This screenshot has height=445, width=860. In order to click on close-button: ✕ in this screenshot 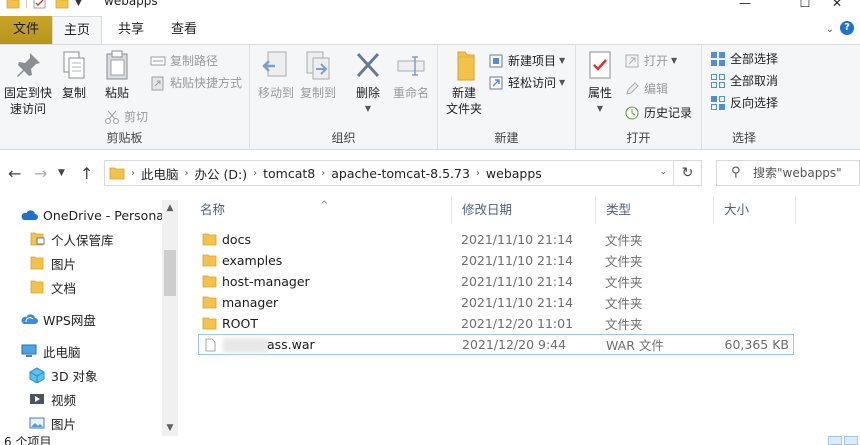, I will do `click(837, 5)`.